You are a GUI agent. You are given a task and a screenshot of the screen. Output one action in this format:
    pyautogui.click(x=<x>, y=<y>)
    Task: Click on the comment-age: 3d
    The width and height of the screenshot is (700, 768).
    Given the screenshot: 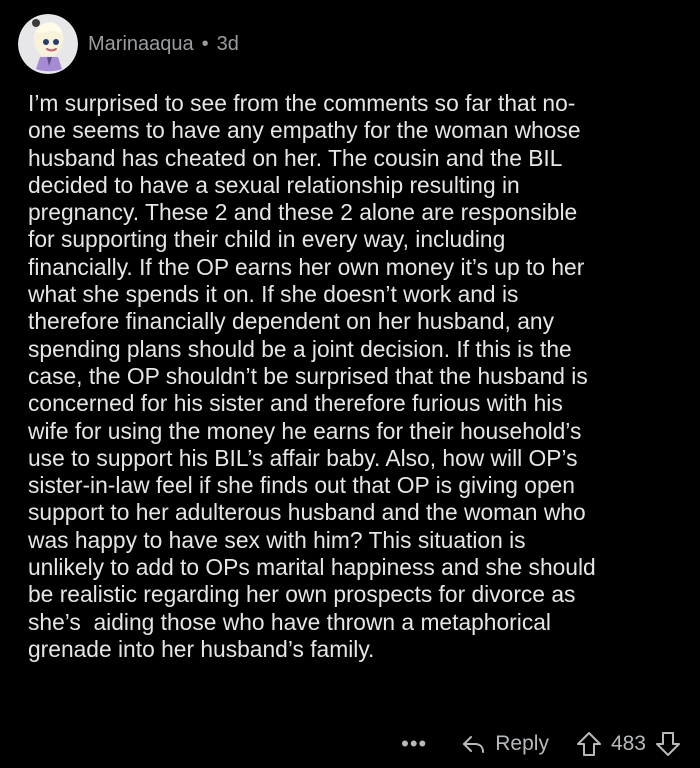 What is the action you would take?
    pyautogui.click(x=227, y=43)
    